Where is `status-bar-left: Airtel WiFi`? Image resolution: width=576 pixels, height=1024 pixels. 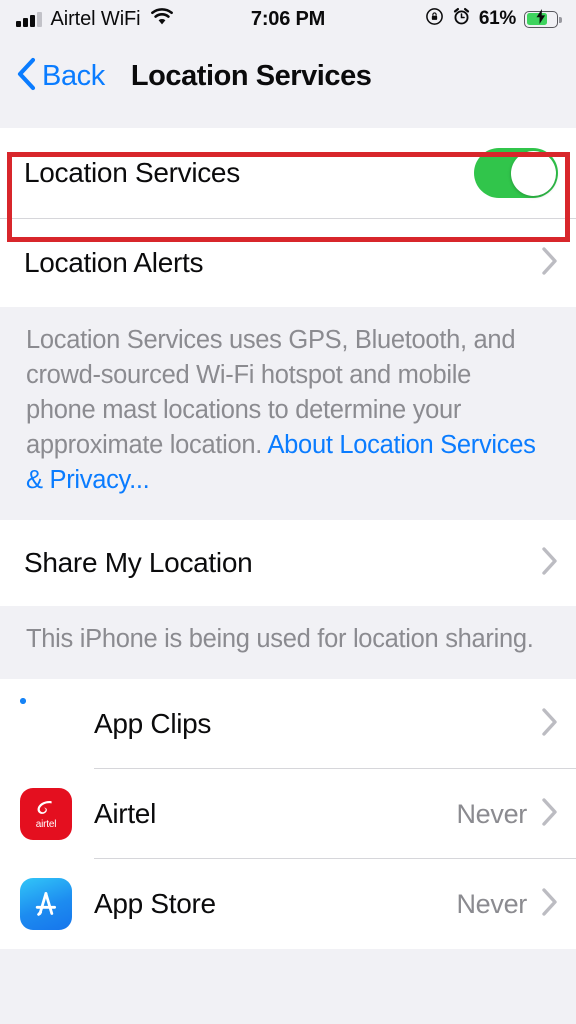
status-bar-left: Airtel WiFi is located at coordinates (95, 19).